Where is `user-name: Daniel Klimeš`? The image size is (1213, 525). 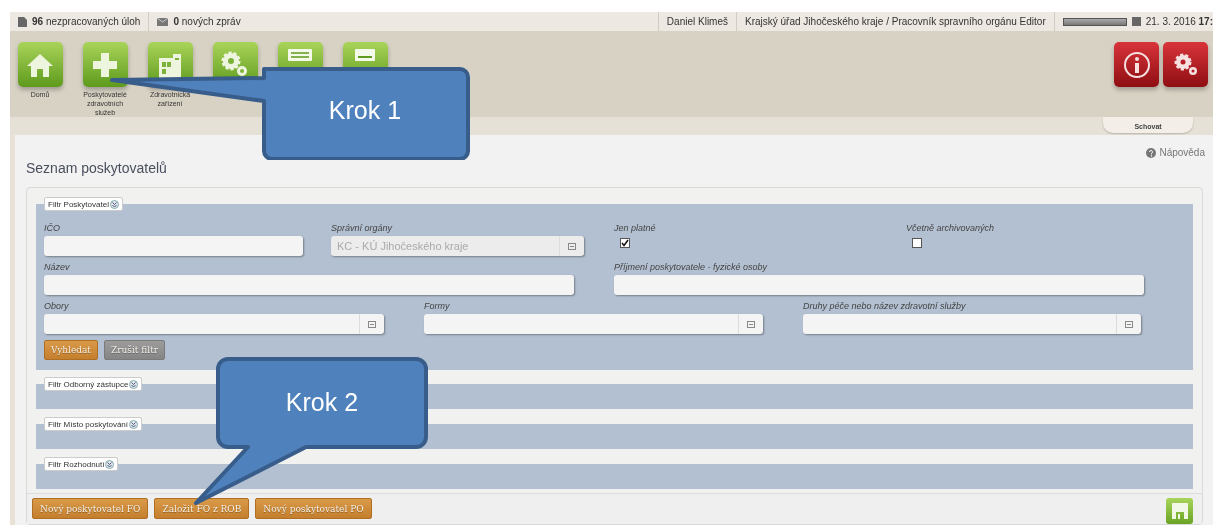
user-name: Daniel Klimeš is located at coordinates (697, 21).